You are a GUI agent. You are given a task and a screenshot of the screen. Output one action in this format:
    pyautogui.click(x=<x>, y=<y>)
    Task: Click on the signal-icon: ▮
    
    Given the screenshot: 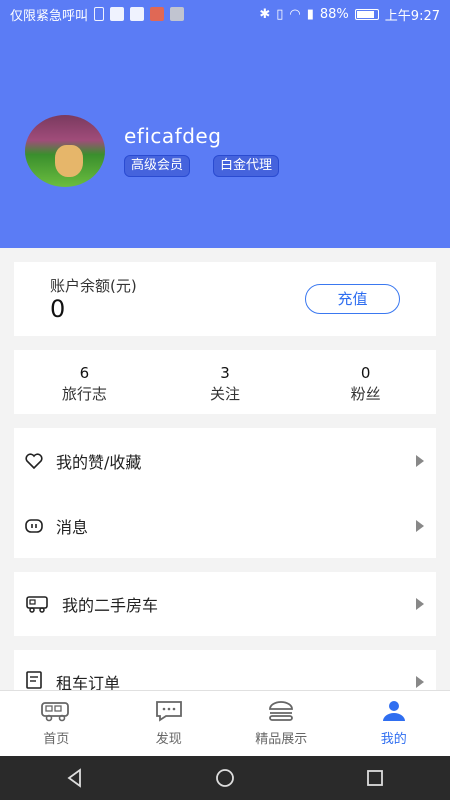 What is the action you would take?
    pyautogui.click(x=310, y=14)
    